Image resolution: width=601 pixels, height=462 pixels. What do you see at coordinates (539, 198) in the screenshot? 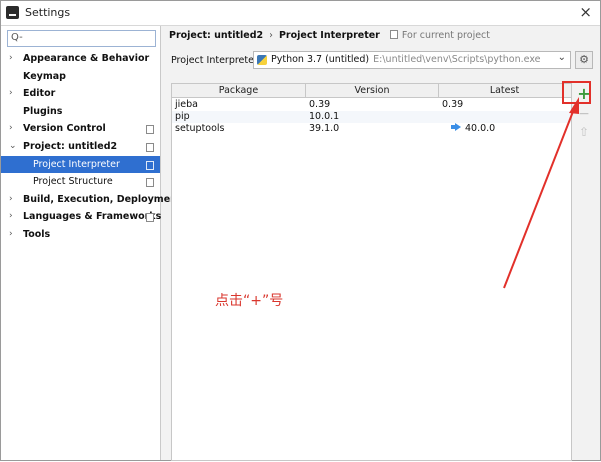
I see `annotation-arrow-line` at bounding box center [539, 198].